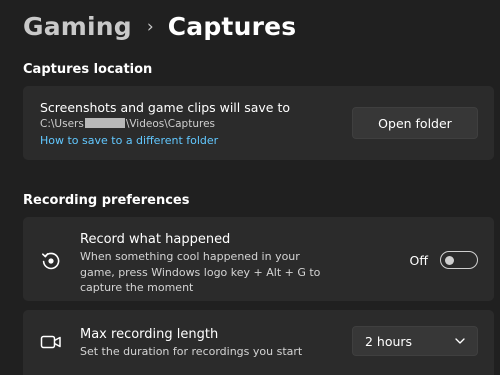  Describe the element at coordinates (459, 260) in the screenshot. I see `record-what-happened-toggle` at that location.